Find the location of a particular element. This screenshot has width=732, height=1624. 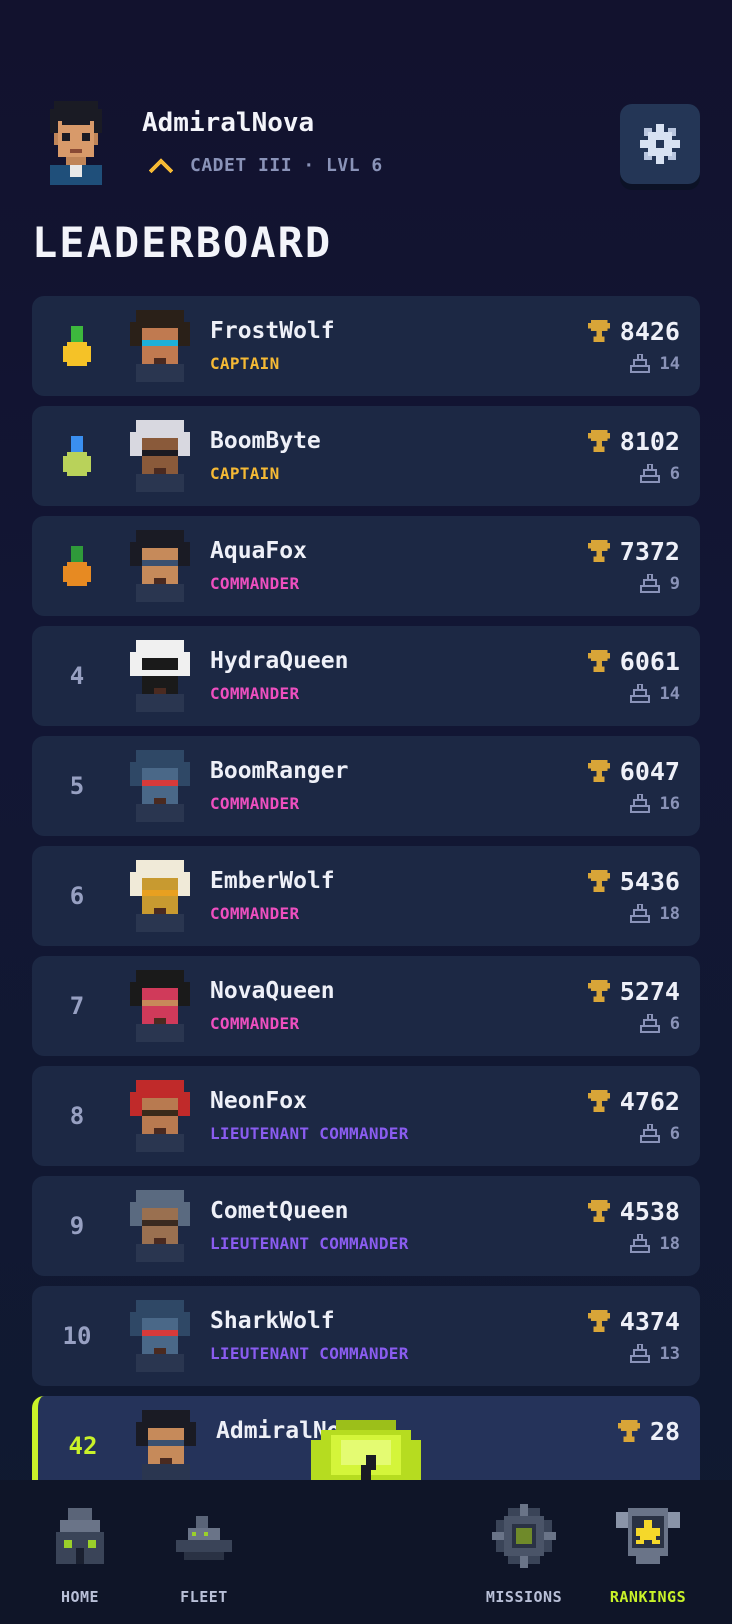

rank-position: 8 is located at coordinates (77, 1116).